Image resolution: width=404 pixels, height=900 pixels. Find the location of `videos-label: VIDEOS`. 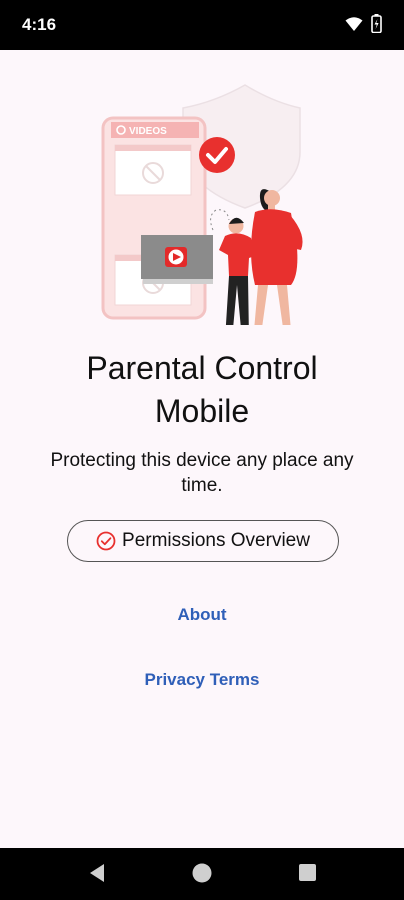

videos-label: VIDEOS is located at coordinates (148, 131).